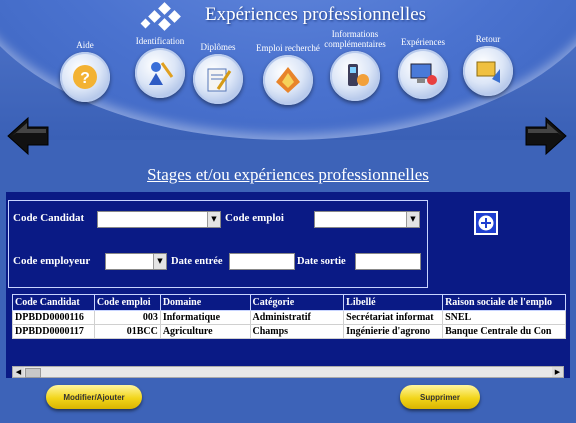 This screenshot has height=423, width=576. I want to click on modify-add-button: Modifier/Ajouter, so click(94, 397).